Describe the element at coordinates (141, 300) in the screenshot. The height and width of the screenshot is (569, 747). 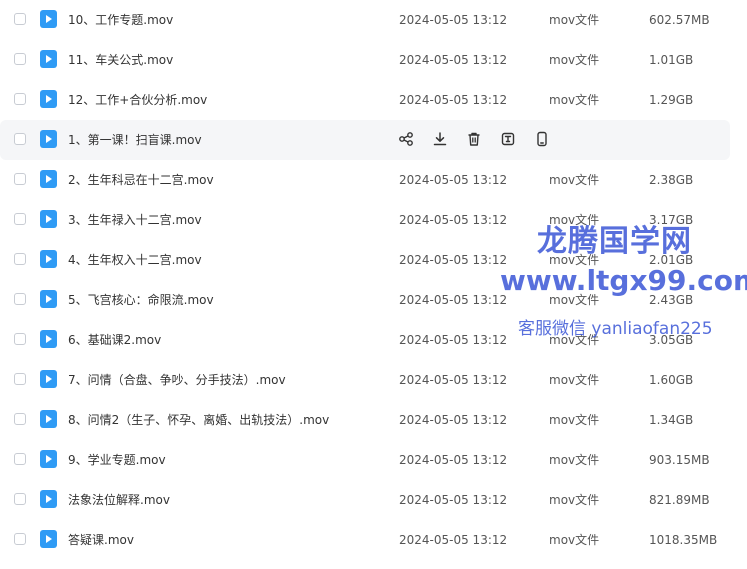
I see `file-name: 5、飞宫核心：命限流.mov` at that location.